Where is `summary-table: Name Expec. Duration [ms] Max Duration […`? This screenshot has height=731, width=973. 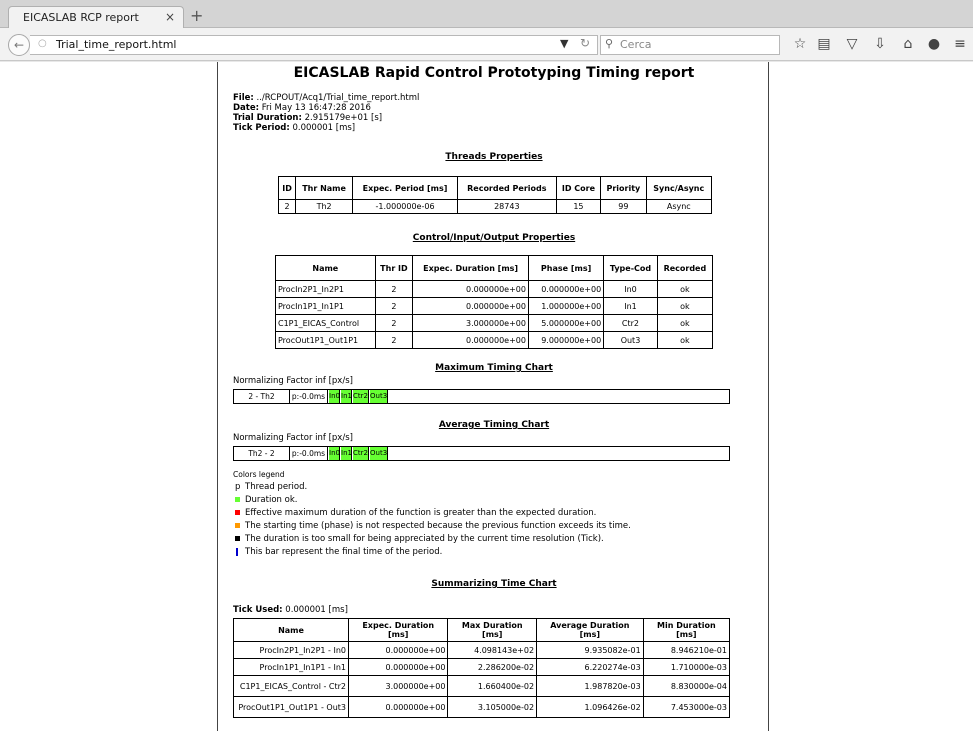
summary-table: Name Expec. Duration [ms] Max Duration [… is located at coordinates (482, 668).